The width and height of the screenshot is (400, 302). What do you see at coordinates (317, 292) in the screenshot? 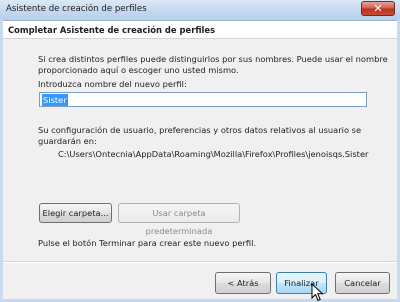
I see `mouse-cursor-icon` at bounding box center [317, 292].